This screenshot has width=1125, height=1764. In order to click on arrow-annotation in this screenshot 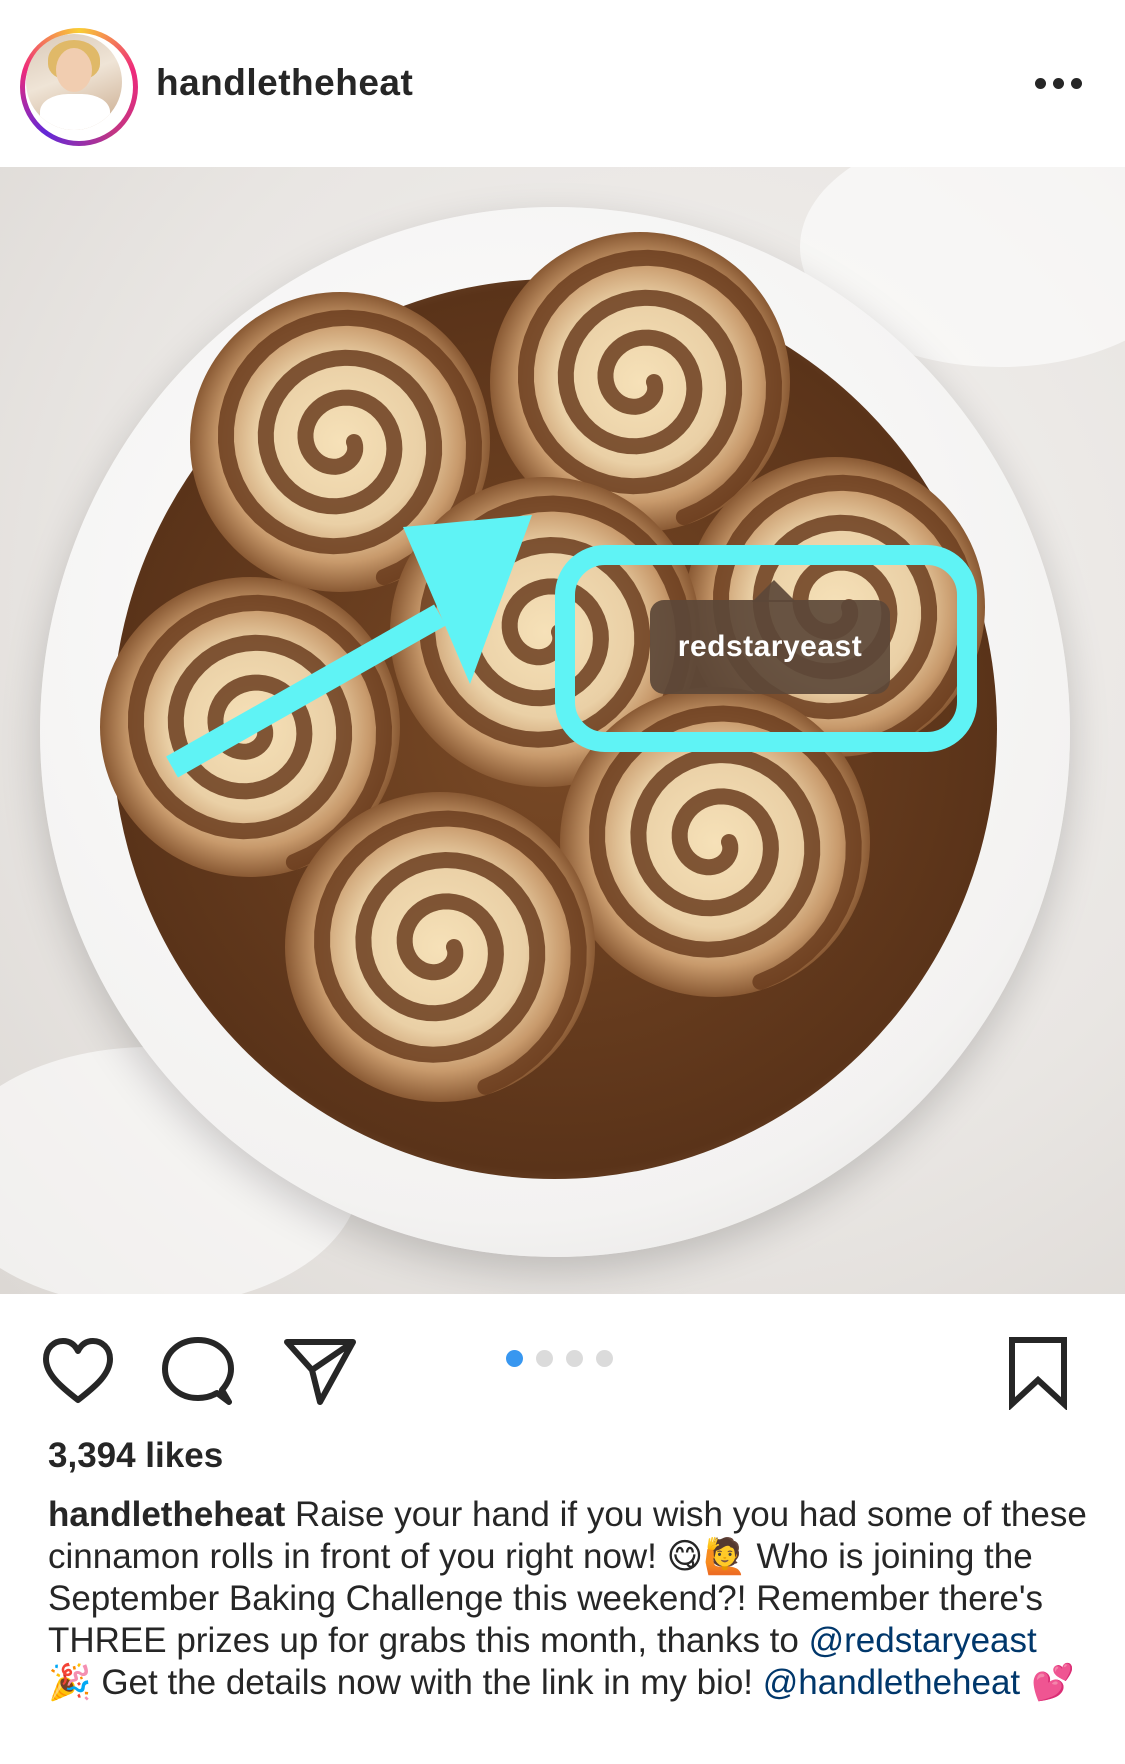, I will do `click(349, 646)`.